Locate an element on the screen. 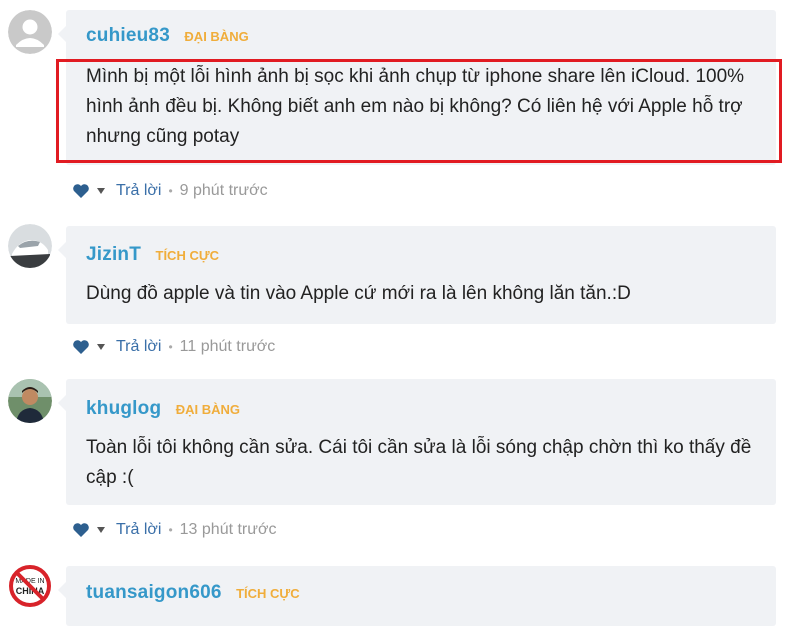 The height and width of the screenshot is (626, 799). timestamp: 13 phút trước is located at coordinates (228, 529).